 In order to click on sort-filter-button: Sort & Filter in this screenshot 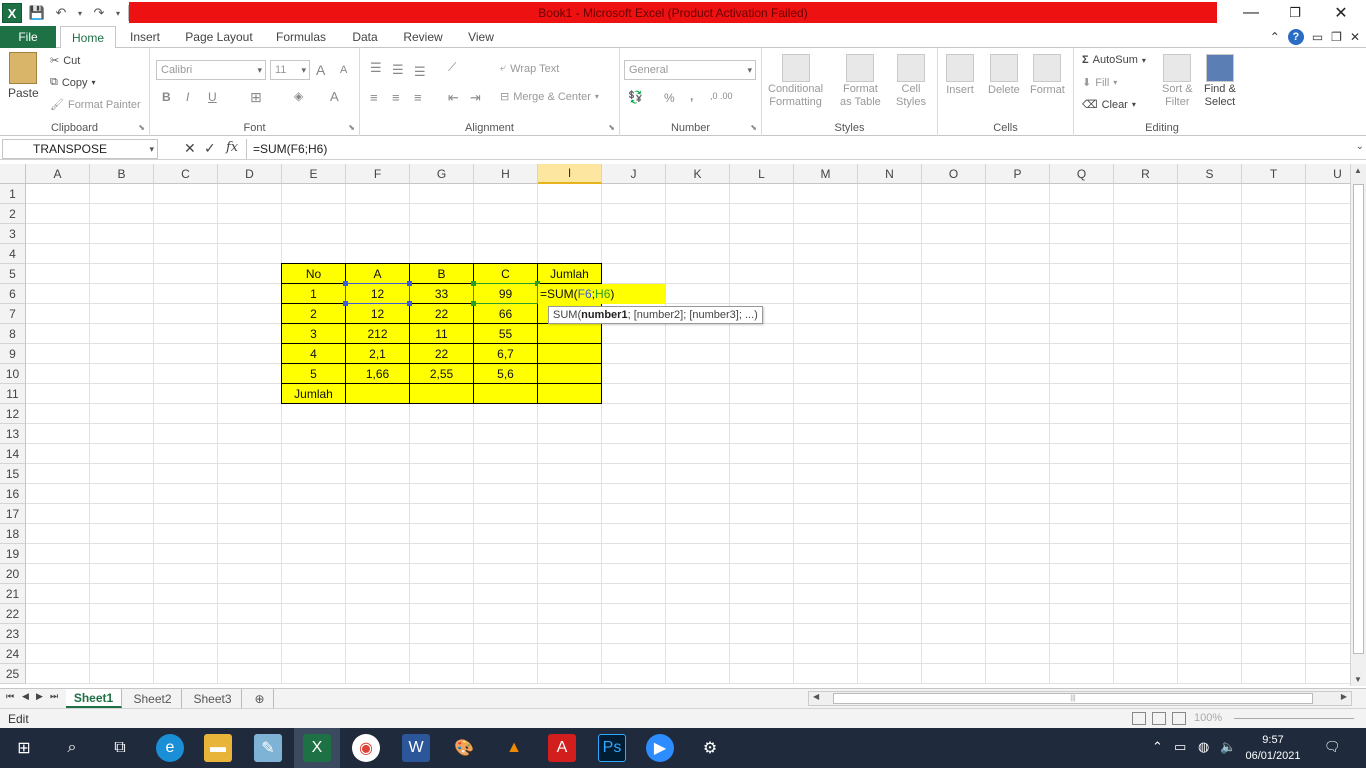, I will do `click(1177, 81)`.